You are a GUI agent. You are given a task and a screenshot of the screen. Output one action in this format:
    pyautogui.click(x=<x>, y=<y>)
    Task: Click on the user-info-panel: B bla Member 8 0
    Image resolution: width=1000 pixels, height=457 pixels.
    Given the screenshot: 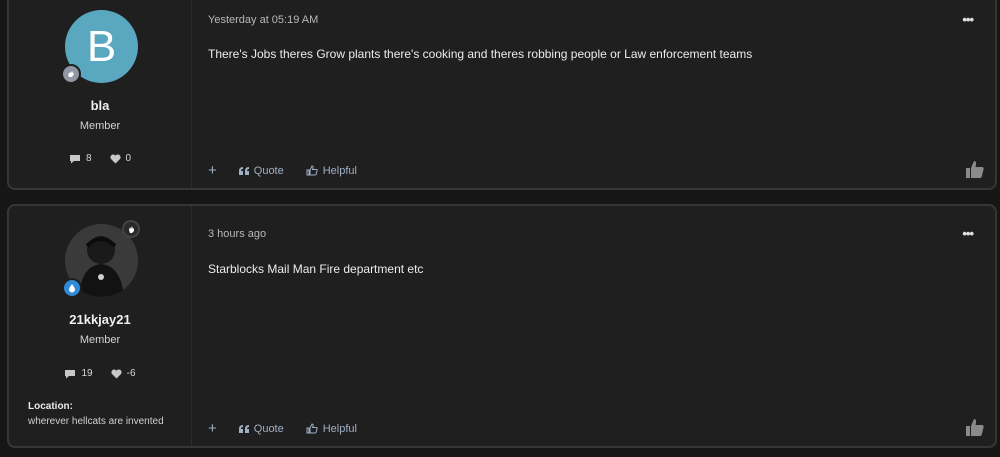 What is the action you would take?
    pyautogui.click(x=100, y=94)
    